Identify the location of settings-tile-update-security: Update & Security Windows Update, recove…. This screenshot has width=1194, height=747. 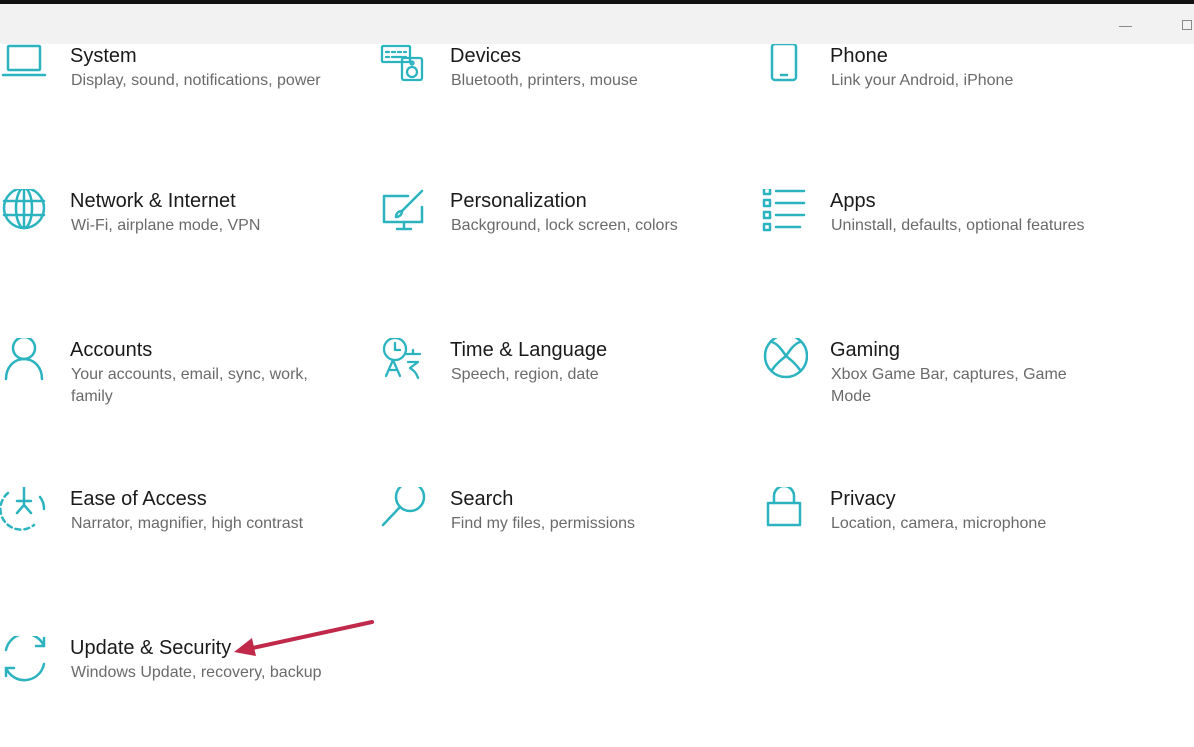
(170, 682).